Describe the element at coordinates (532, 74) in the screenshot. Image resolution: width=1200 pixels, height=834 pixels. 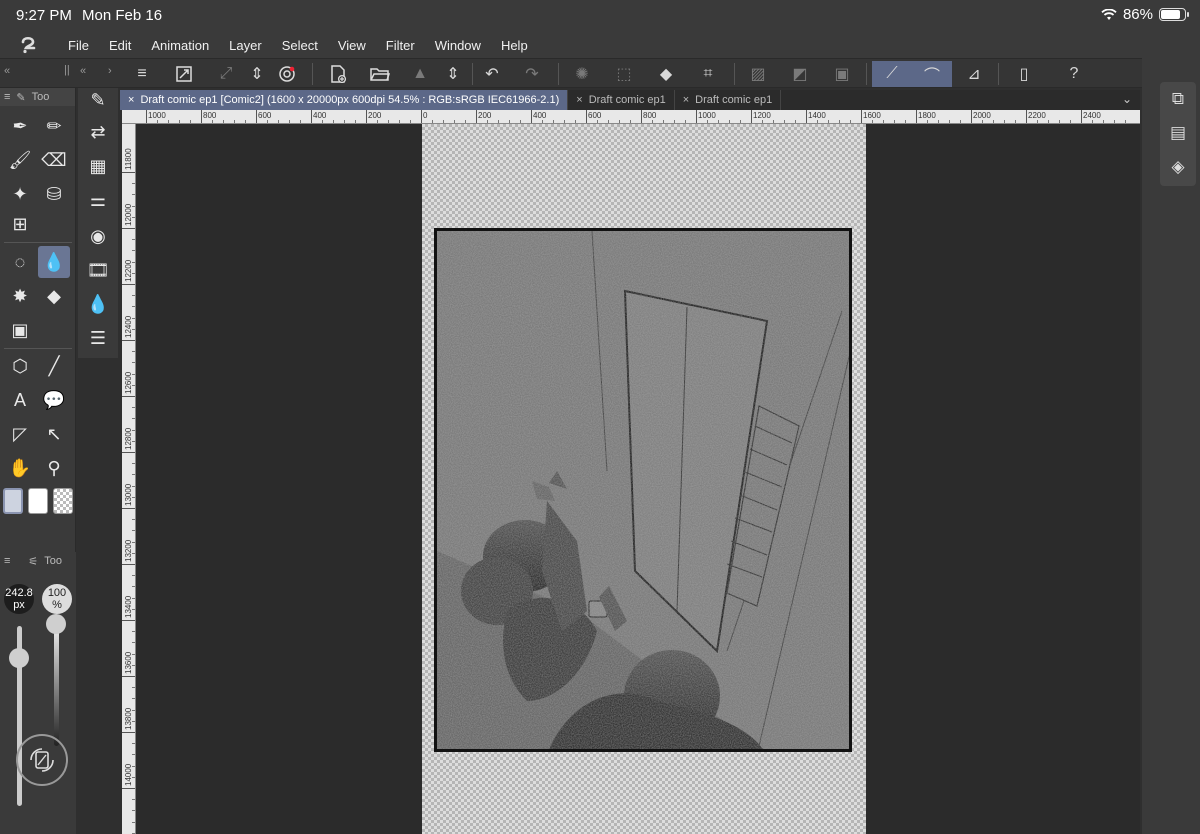
I see `redo-icon: ↷` at that location.